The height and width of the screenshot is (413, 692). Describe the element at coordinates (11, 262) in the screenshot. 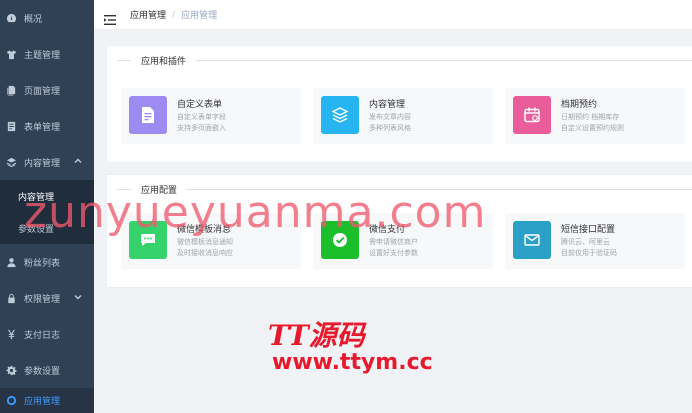

I see `user-icon` at that location.